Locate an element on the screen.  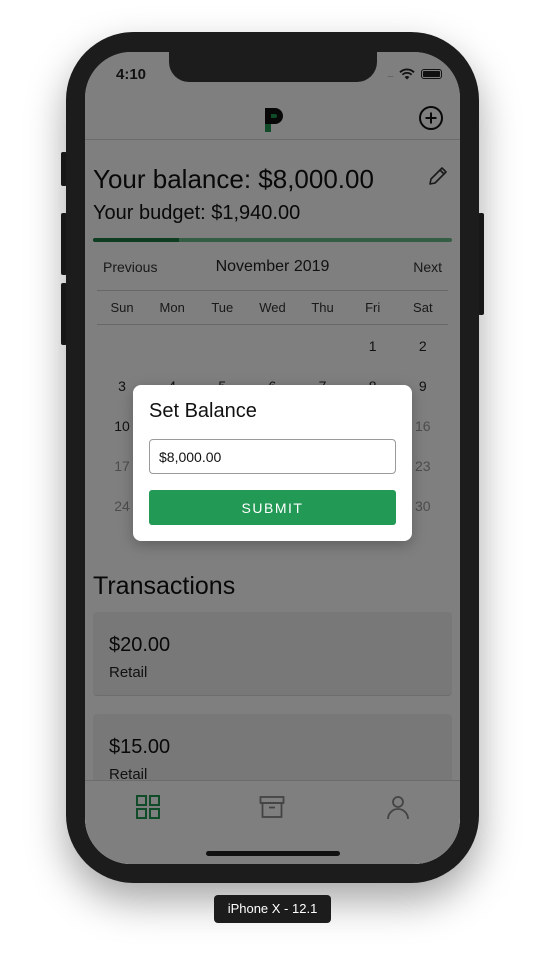
wifi-icon is located at coordinates (407, 74).